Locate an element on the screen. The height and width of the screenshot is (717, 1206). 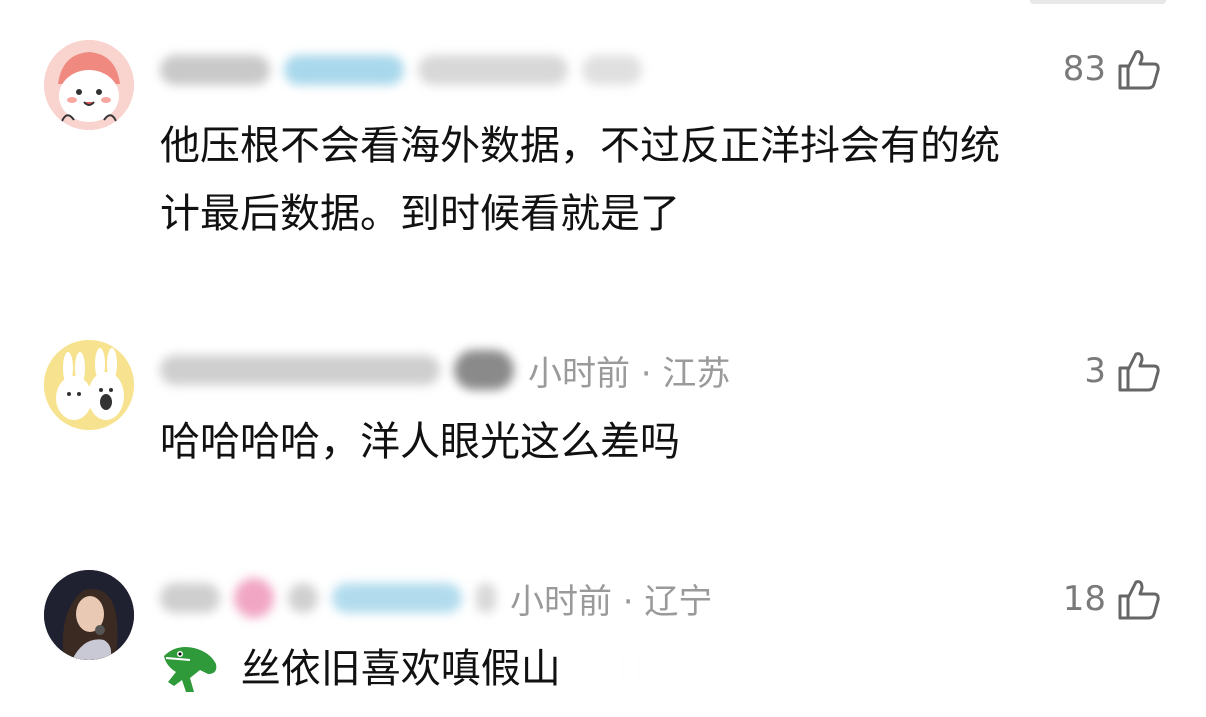
comment-text-line: 计最后数据。到时候看就是了 is located at coordinates (420, 214).